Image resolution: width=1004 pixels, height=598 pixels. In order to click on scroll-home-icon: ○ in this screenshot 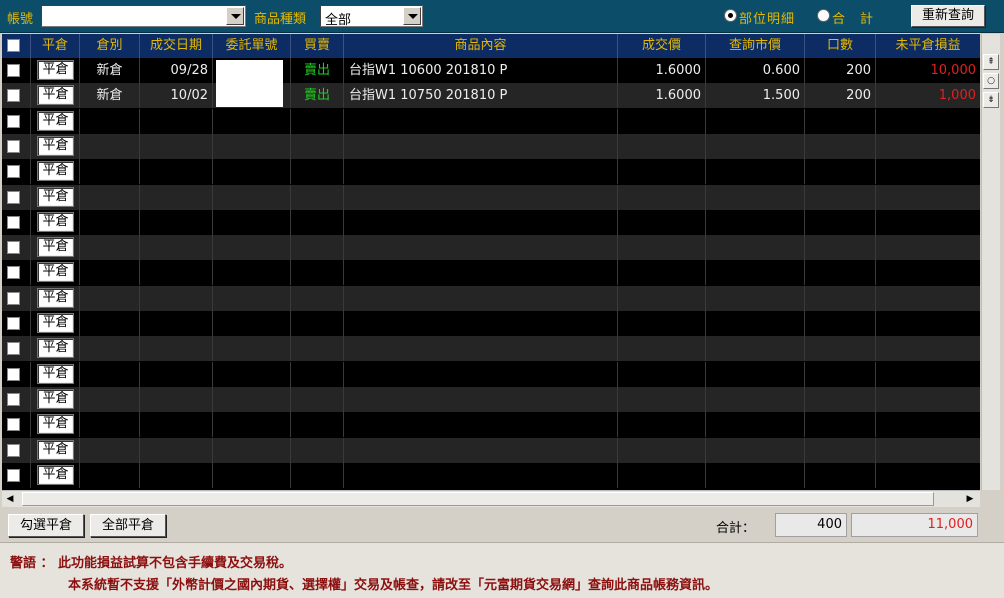, I will do `click(991, 81)`.